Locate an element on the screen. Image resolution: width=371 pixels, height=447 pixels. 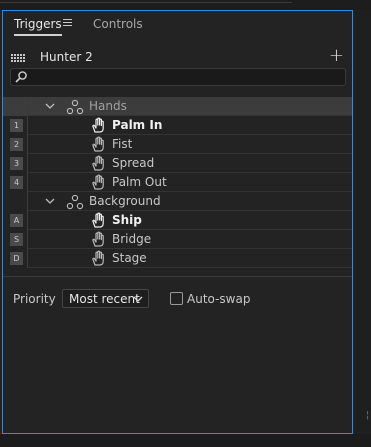
key-binding-badge: 4 is located at coordinates (16, 182).